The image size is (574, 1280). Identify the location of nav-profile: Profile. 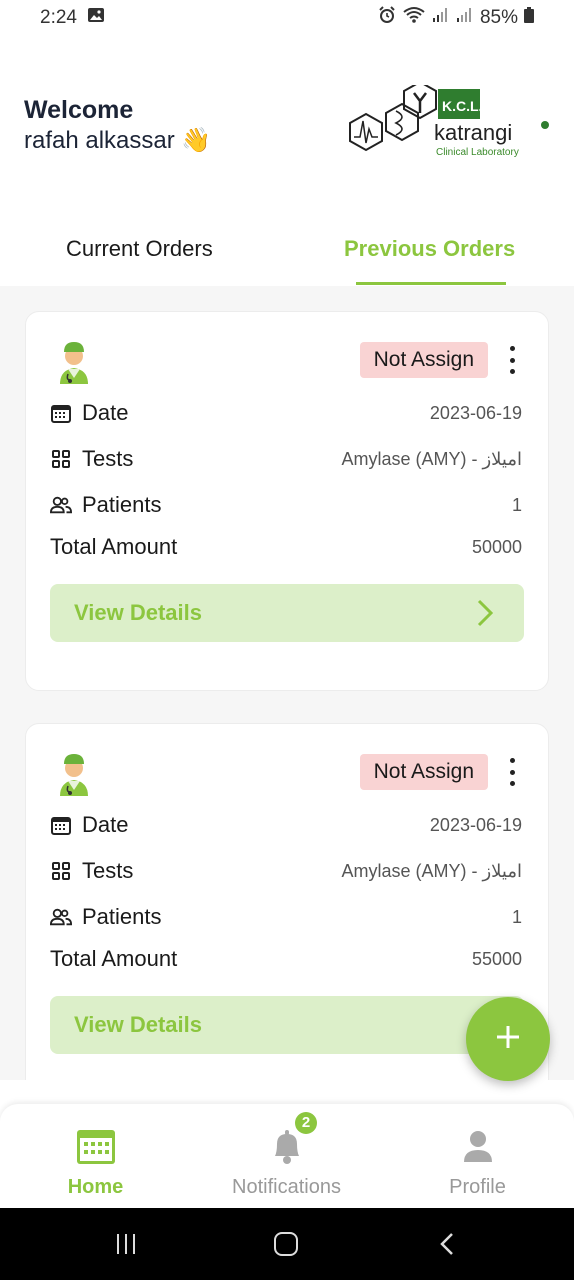
(477, 1156).